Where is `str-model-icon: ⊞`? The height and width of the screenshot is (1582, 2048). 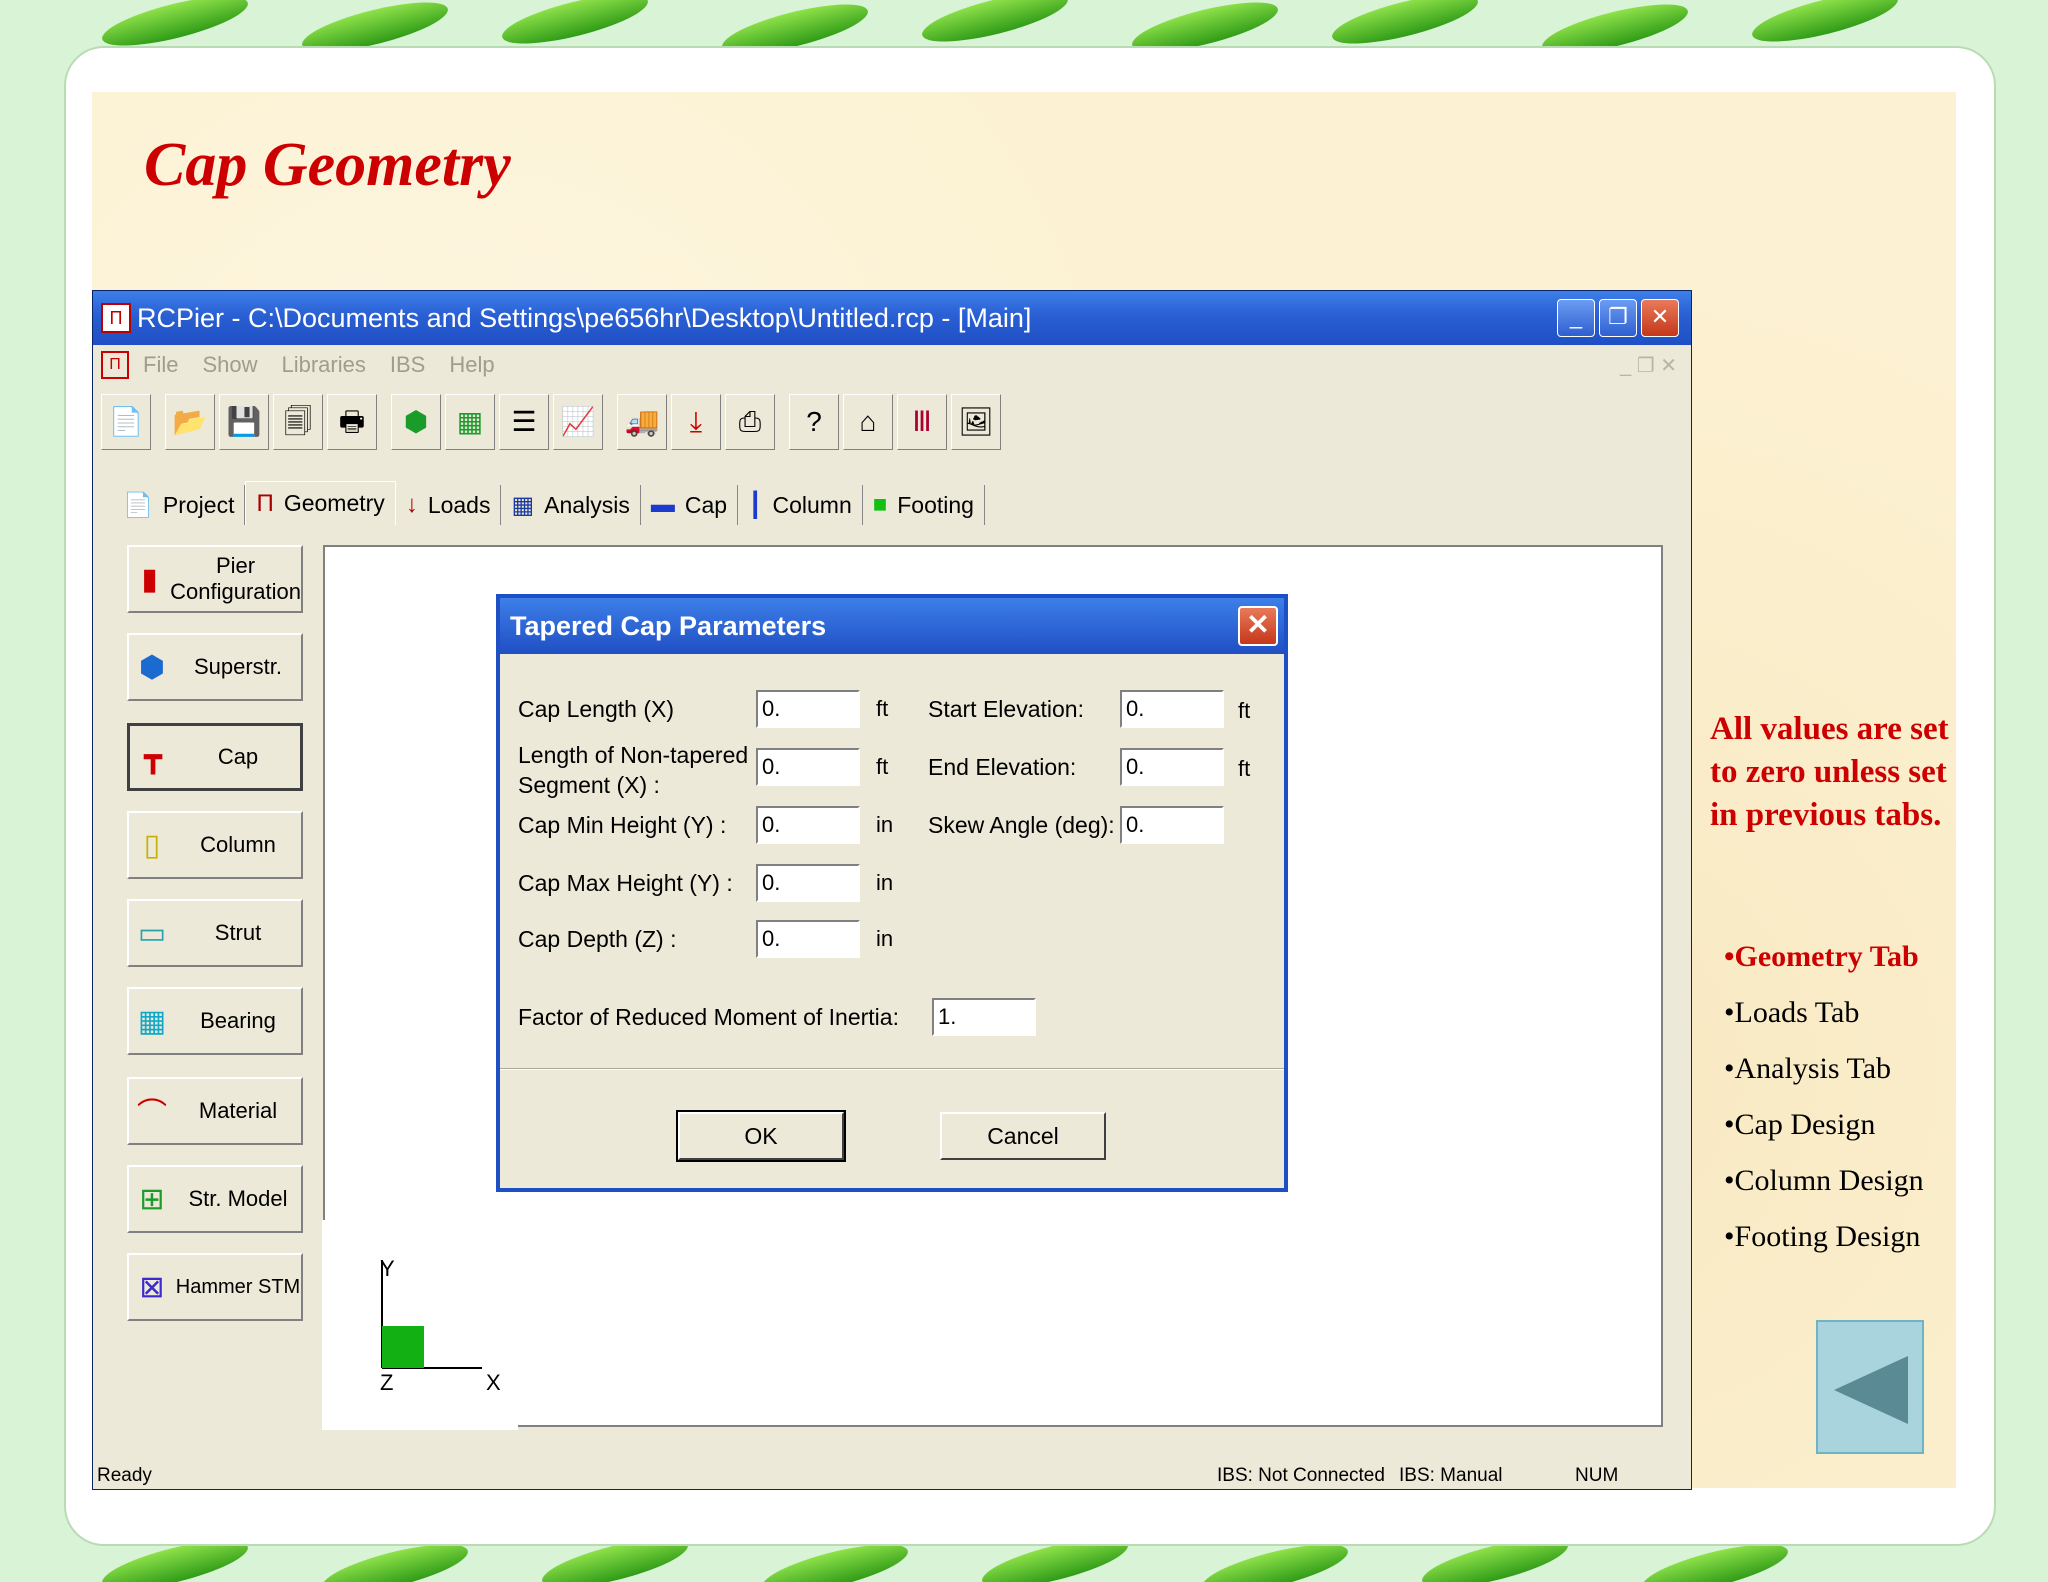
str-model-icon: ⊞ is located at coordinates (152, 1199).